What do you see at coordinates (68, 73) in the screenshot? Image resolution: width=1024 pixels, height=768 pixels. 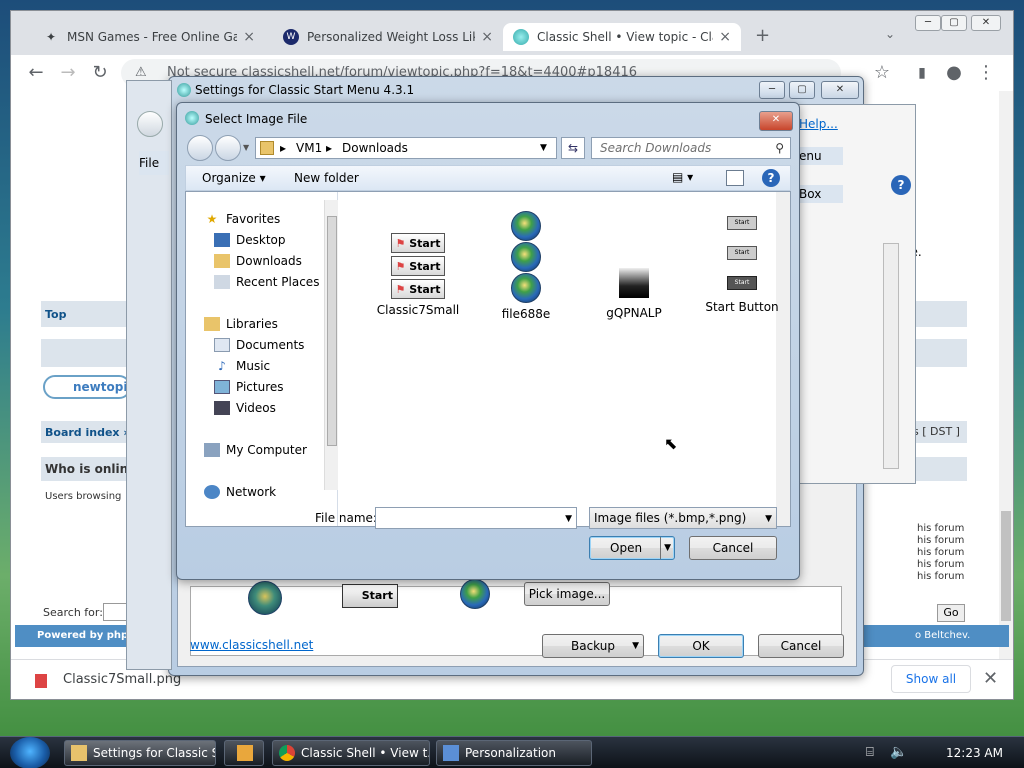 I see `forward-icon: →` at bounding box center [68, 73].